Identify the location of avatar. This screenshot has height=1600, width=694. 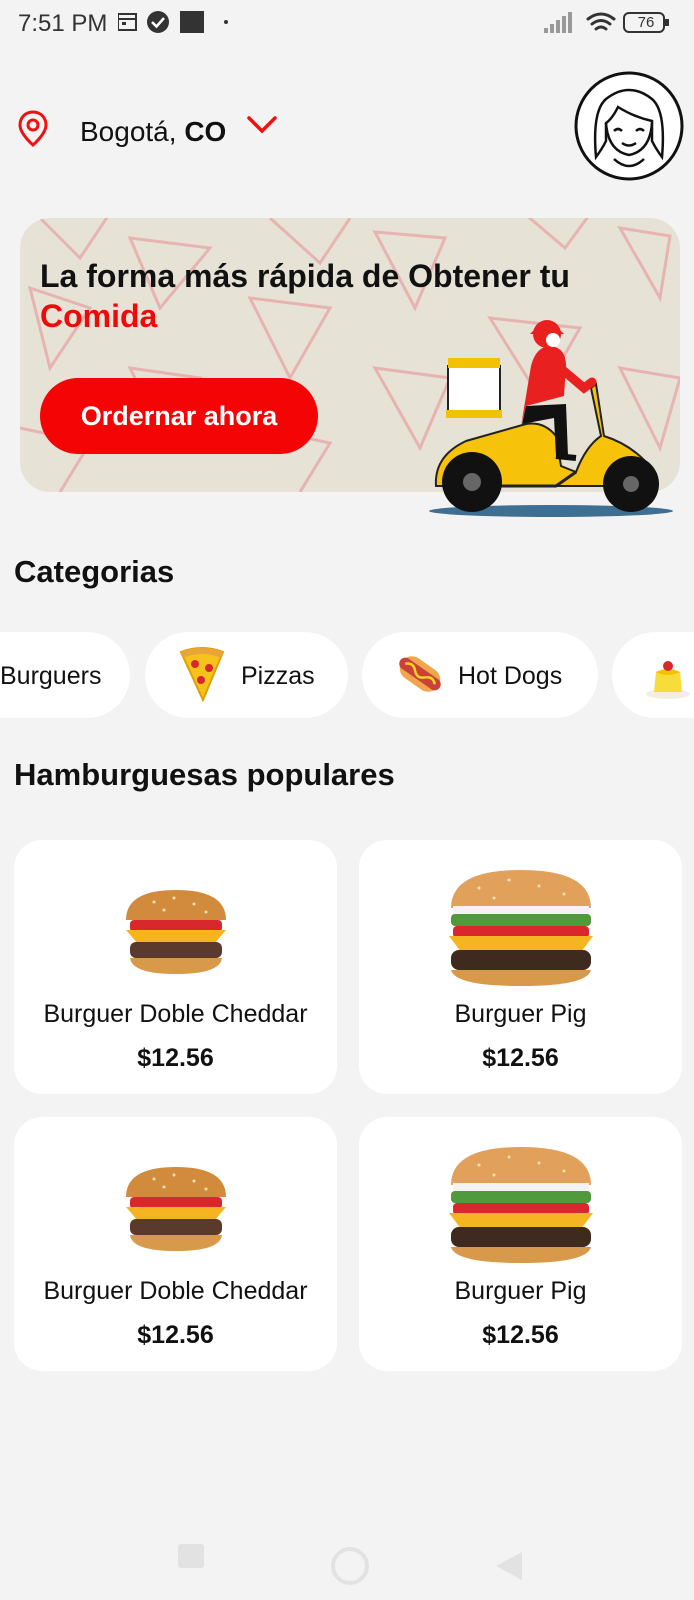
(629, 126).